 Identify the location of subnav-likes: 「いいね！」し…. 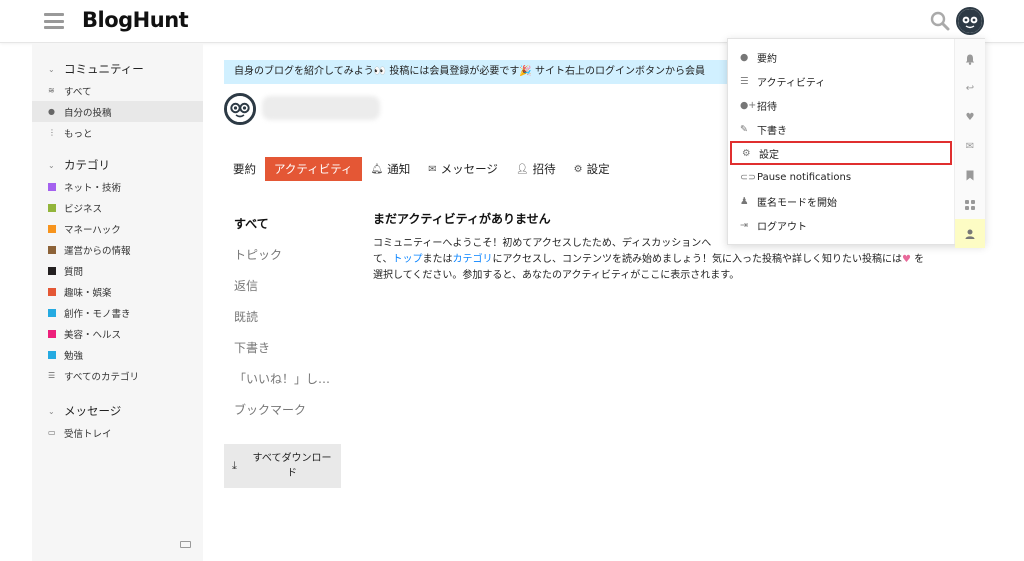
(284, 378).